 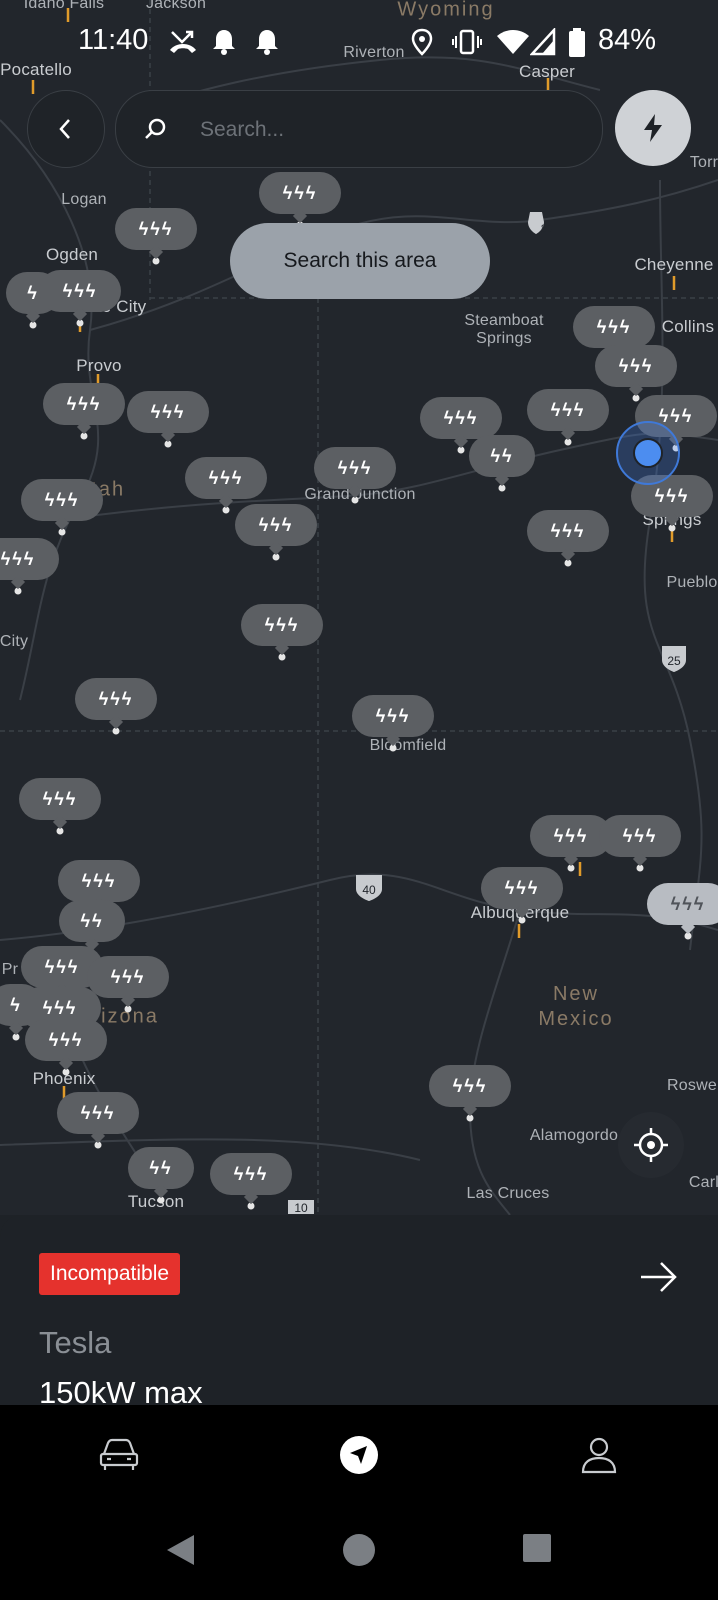 What do you see at coordinates (703, 1182) in the screenshot?
I see `place-label: Carl` at bounding box center [703, 1182].